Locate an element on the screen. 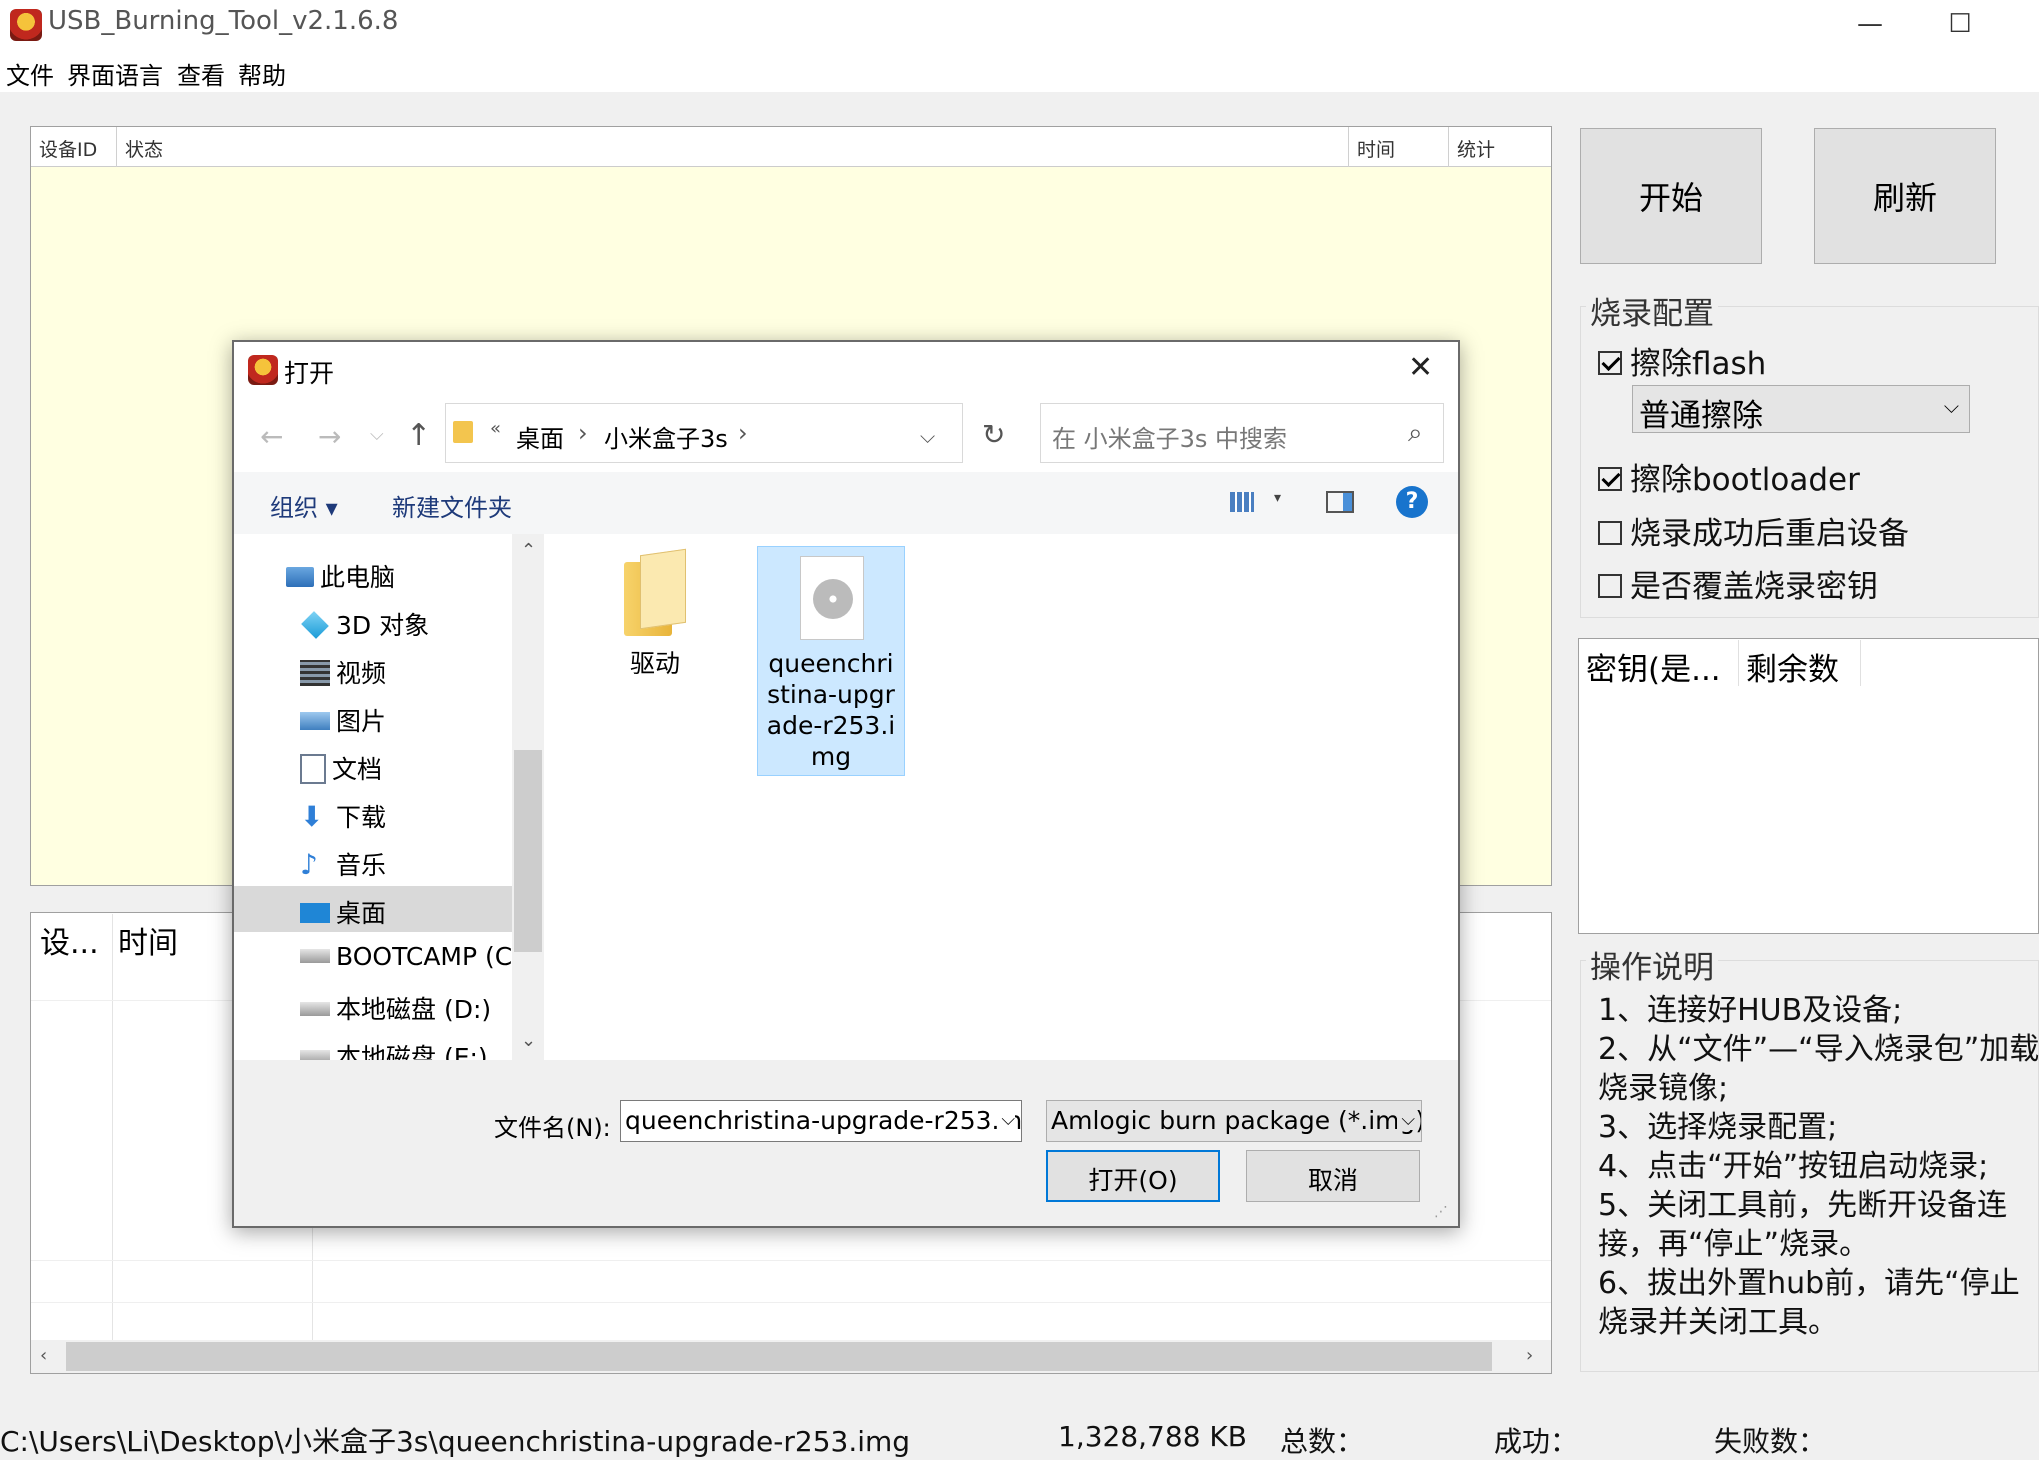 This screenshot has height=1460, width=2039. maximize-button: ☐ is located at coordinates (1960, 24).